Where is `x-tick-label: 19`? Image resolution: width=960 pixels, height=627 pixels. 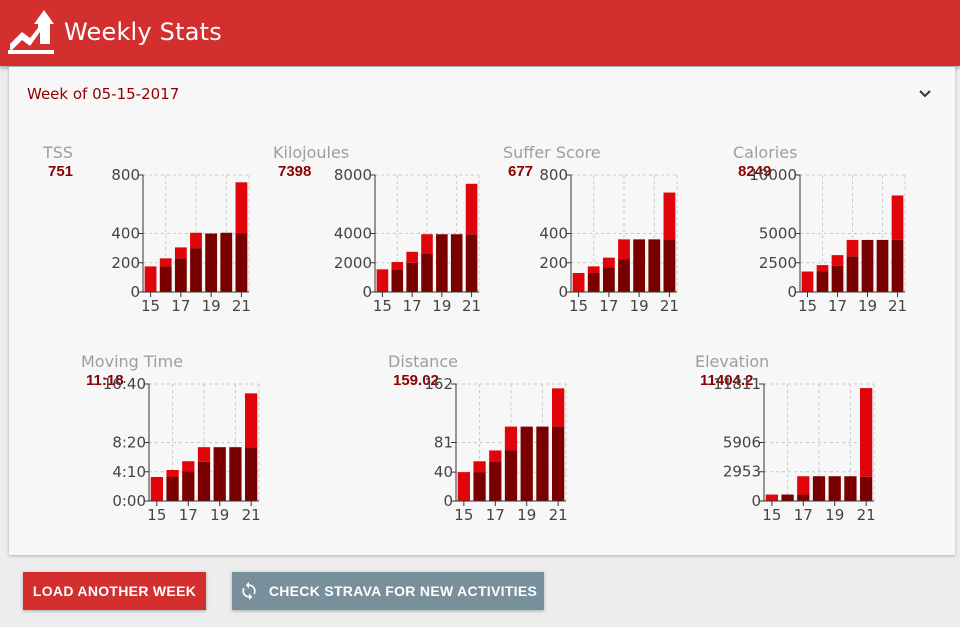
x-tick-label: 19 is located at coordinates (639, 306).